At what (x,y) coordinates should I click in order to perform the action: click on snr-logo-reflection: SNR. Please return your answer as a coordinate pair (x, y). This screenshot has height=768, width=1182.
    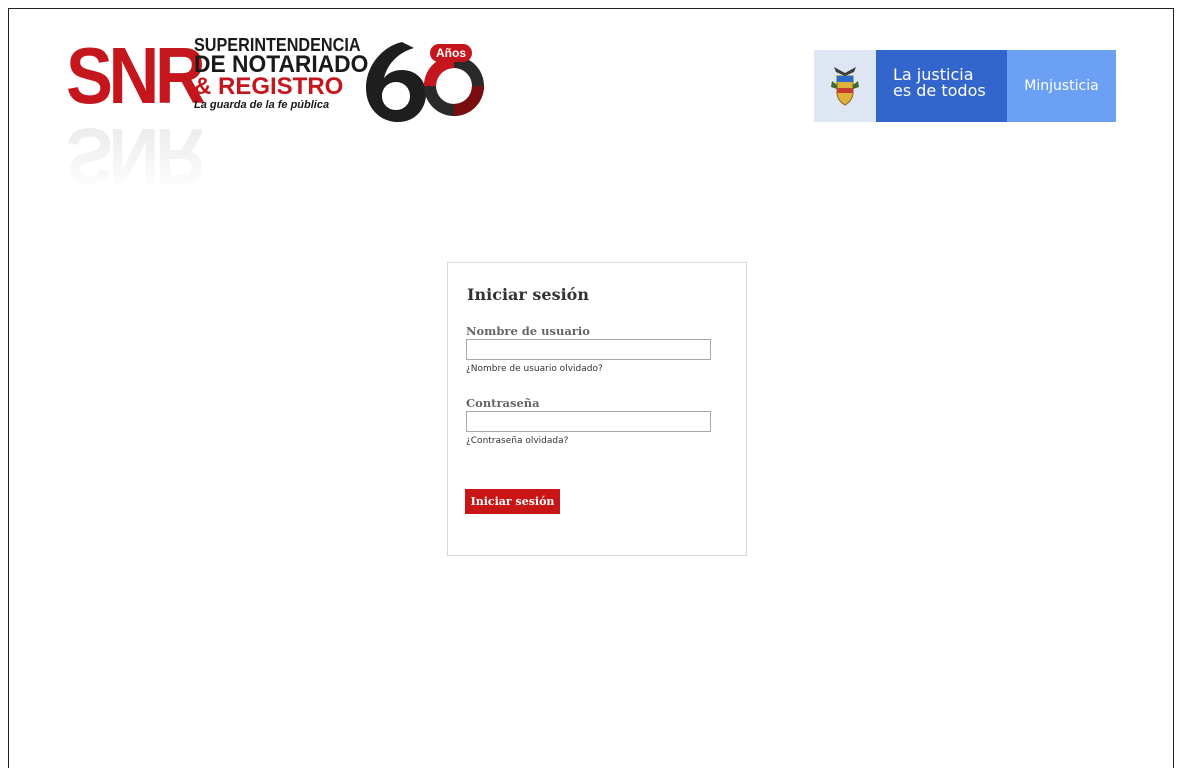
    Looking at the image, I should click on (134, 156).